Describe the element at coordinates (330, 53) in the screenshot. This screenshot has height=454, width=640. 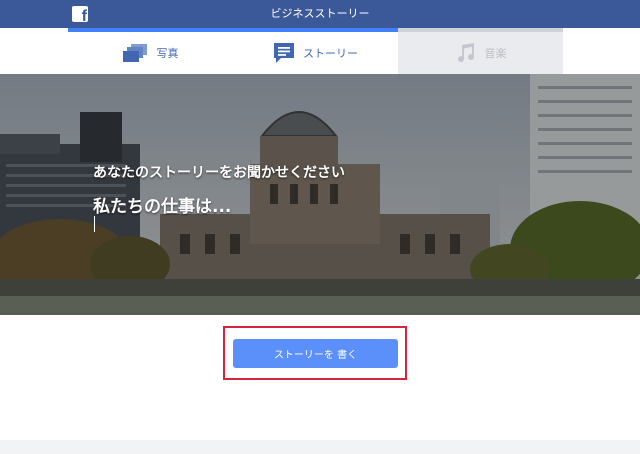
I see `tab-story-label: ストーリー` at that location.